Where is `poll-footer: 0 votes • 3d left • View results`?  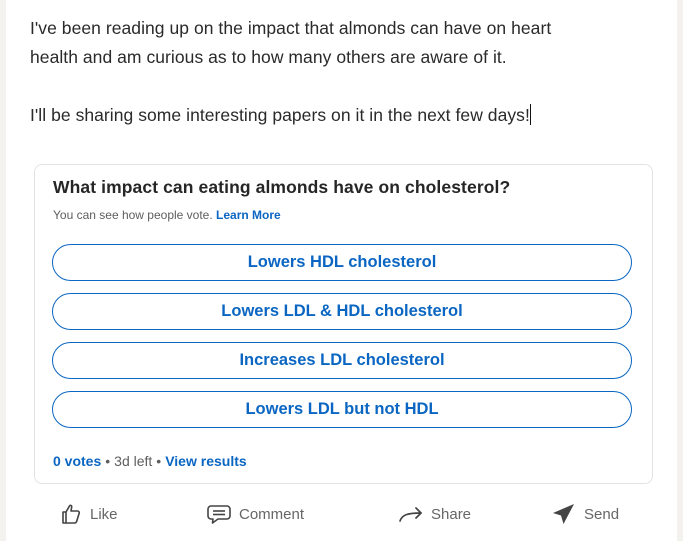
poll-footer: 0 votes • 3d left • View results is located at coordinates (150, 461).